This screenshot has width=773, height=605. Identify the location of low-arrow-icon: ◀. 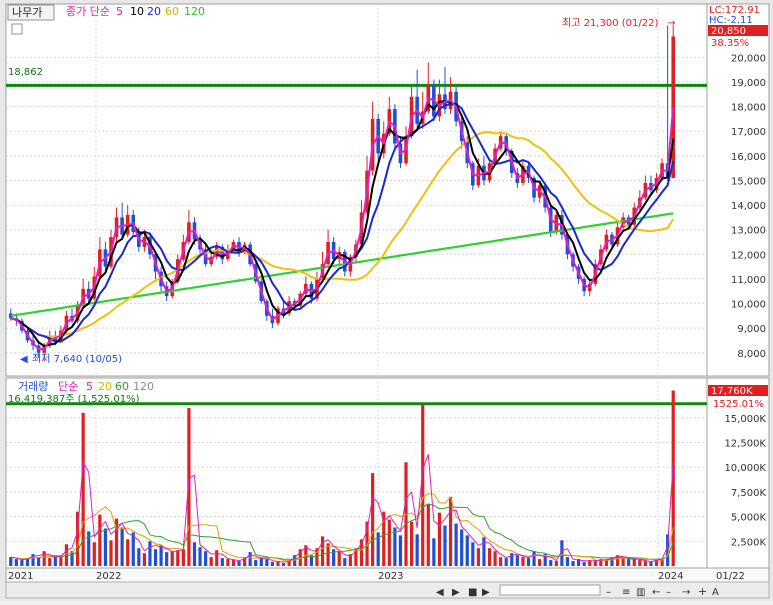
(24, 359).